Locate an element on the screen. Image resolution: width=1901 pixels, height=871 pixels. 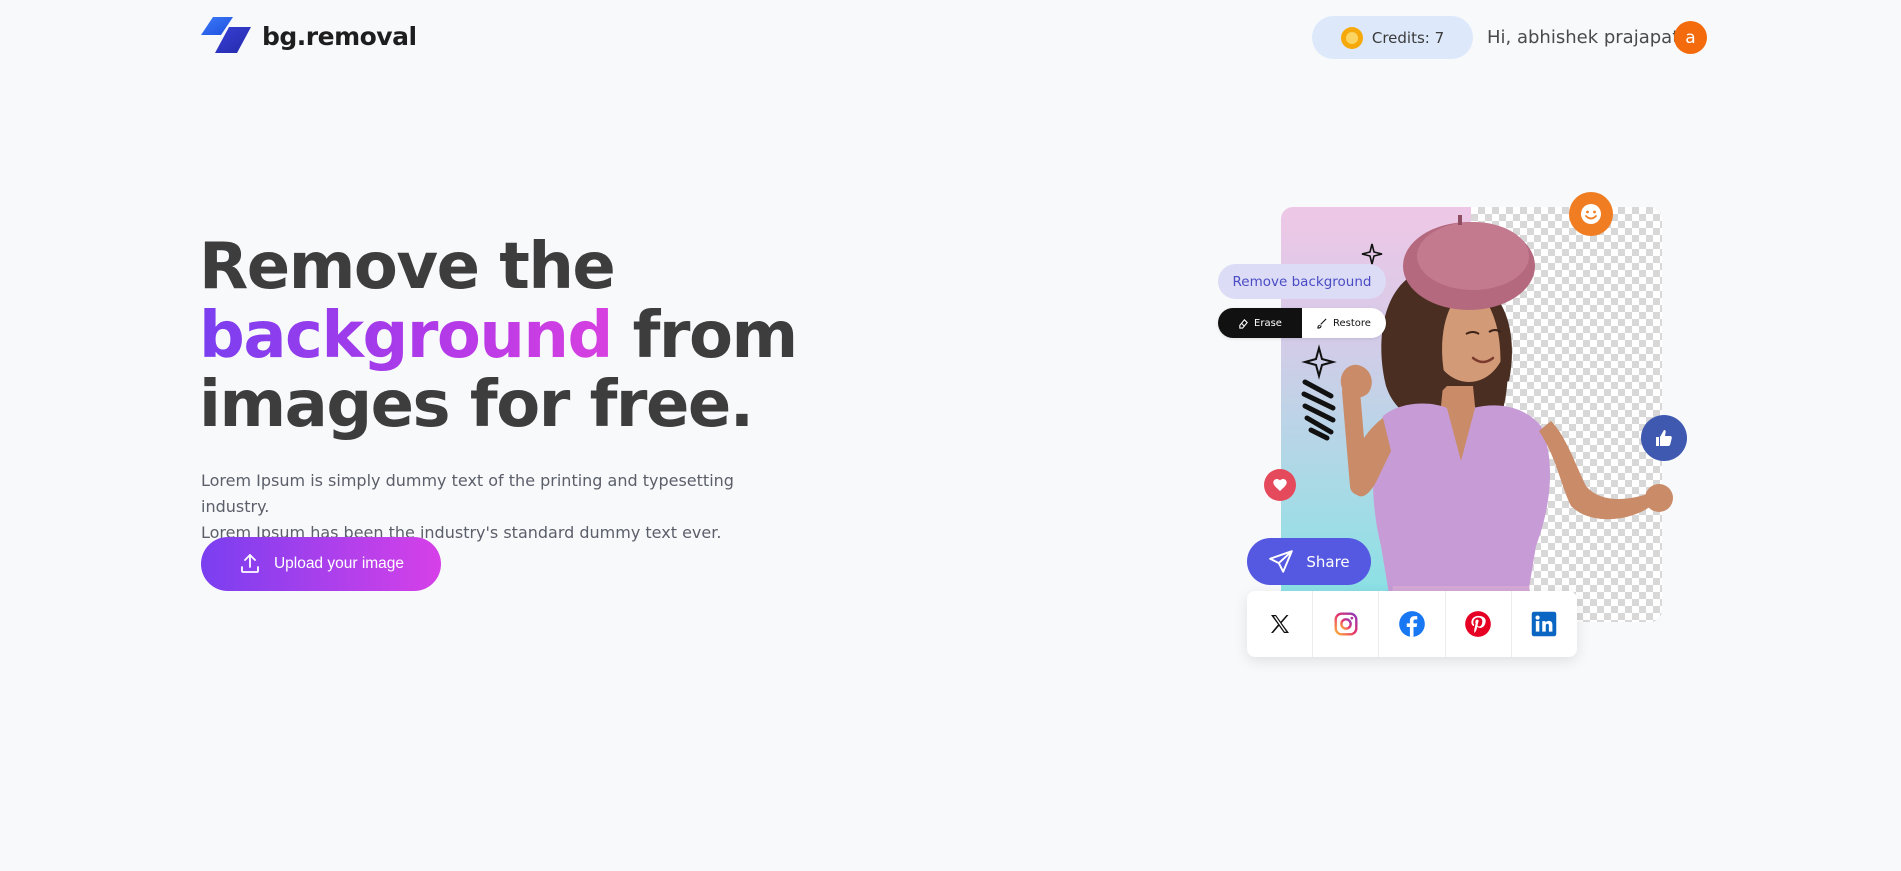
remove-background-button: Remove background is located at coordinates (1302, 281).